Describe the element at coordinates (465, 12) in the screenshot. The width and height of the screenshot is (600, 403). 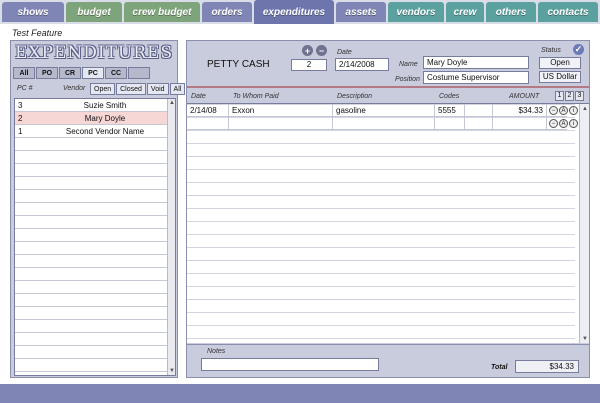
I see `tab-crew: crew` at that location.